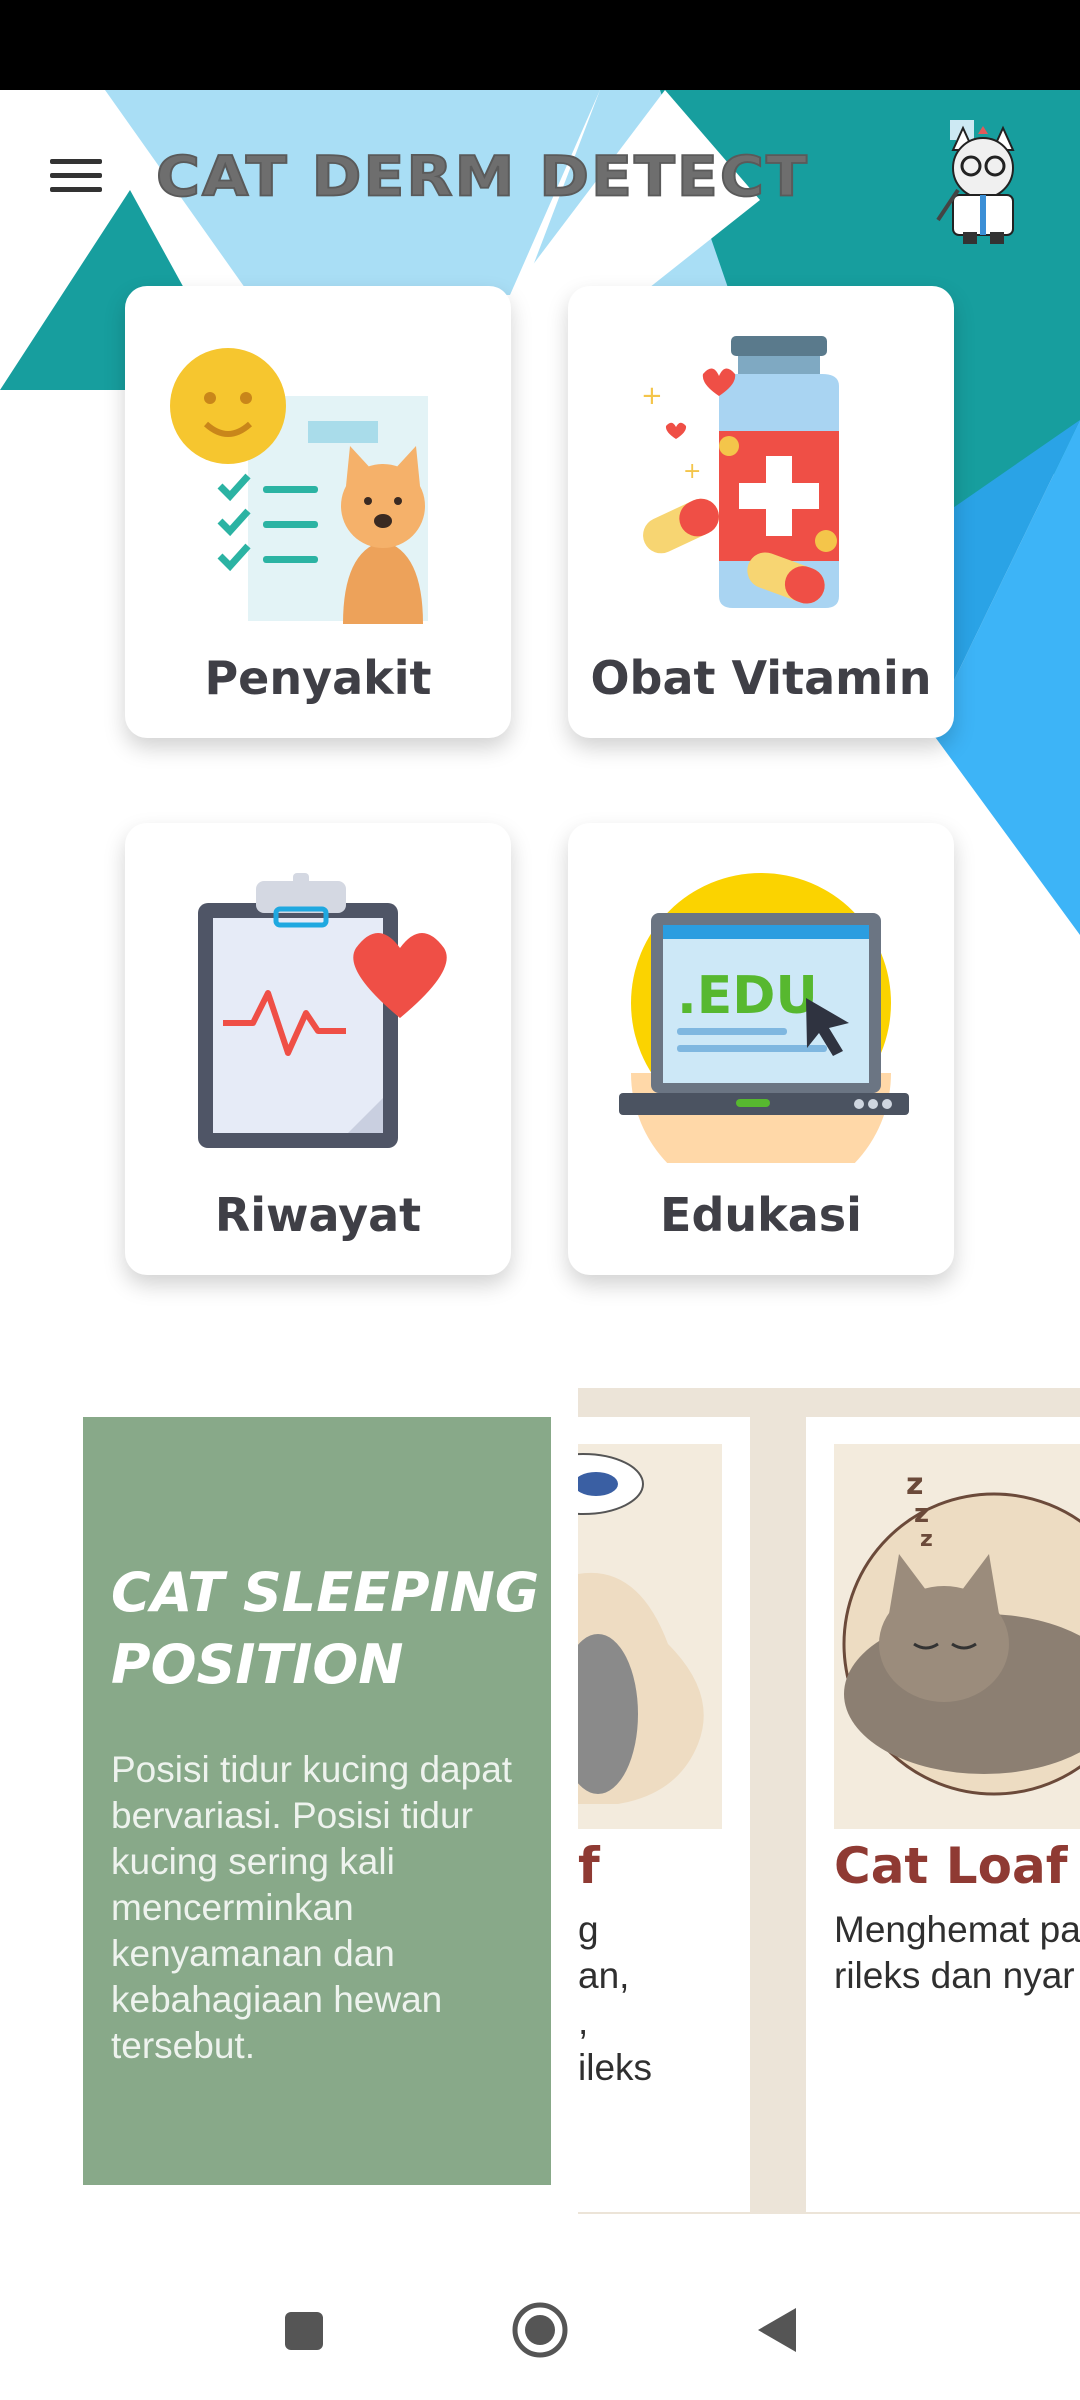 Image resolution: width=1080 pixels, height=2400 pixels. What do you see at coordinates (588, 1929) in the screenshot?
I see `slide-text-line: g` at bounding box center [588, 1929].